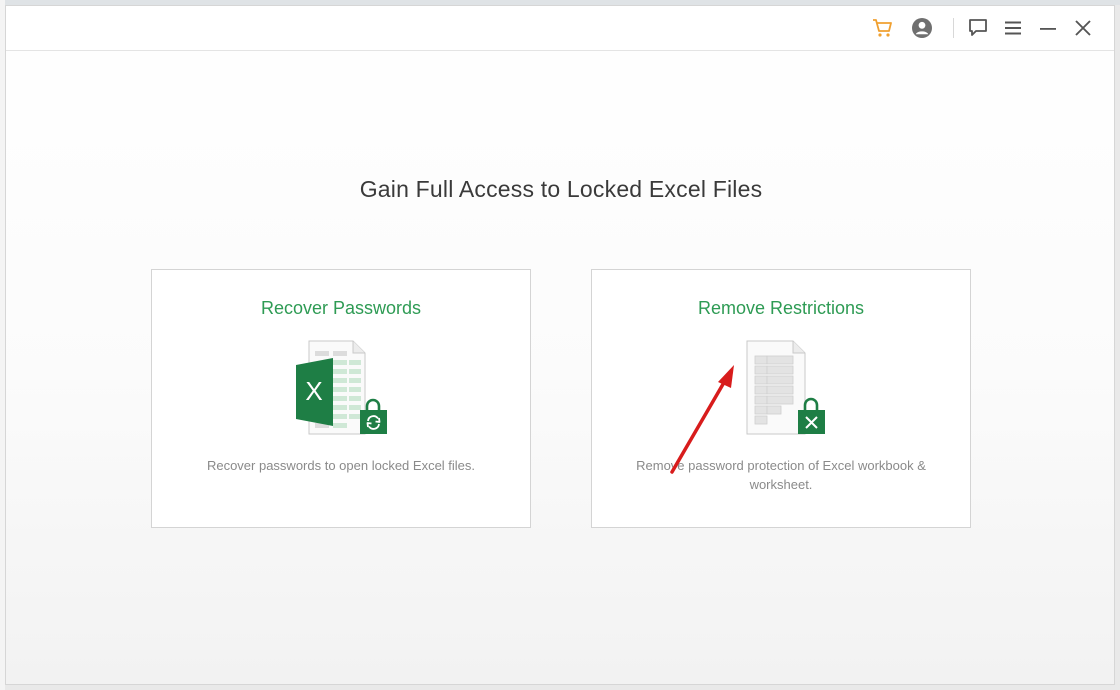  What do you see at coordinates (922, 28) in the screenshot?
I see `account-icon` at bounding box center [922, 28].